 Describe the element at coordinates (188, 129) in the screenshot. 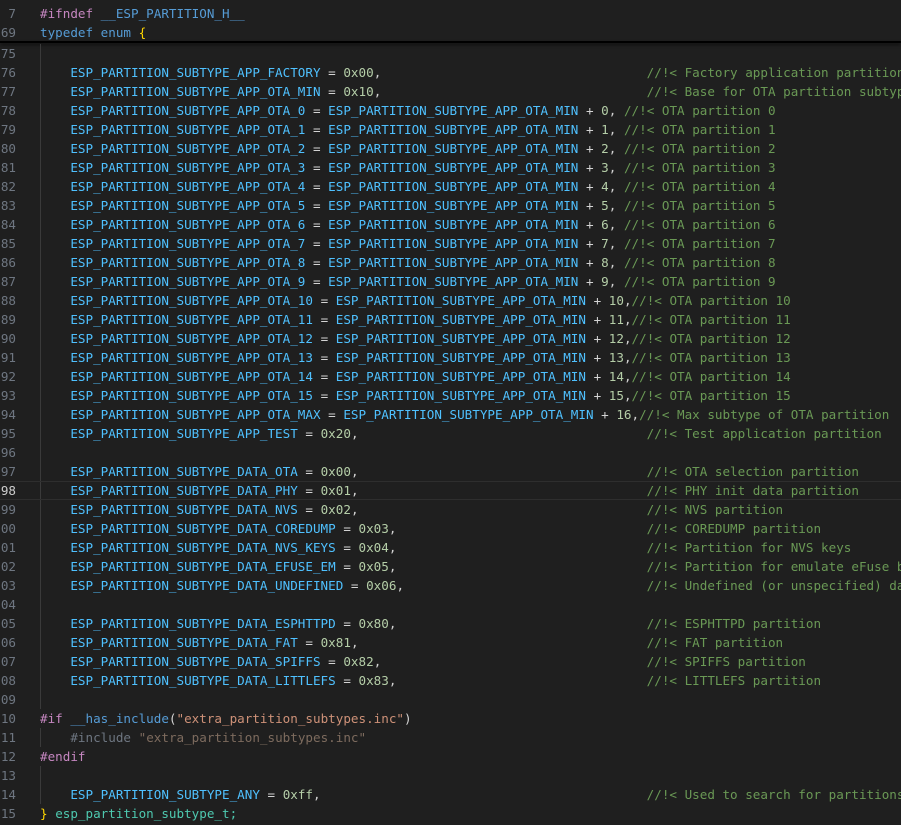

I see `enum-member: ESP_PARTITION_SUBTYPE_APP_OTA_1` at that location.